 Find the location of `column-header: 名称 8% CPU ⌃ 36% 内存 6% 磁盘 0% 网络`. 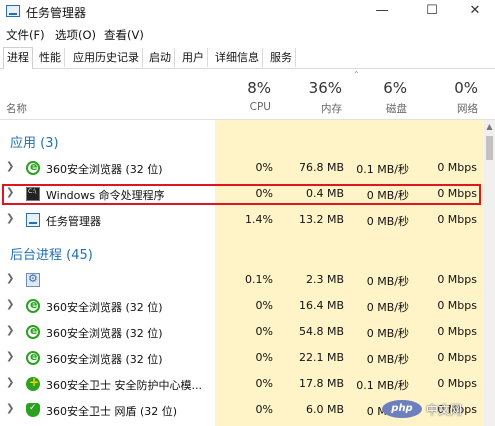

column-header: 名称 8% CPU ⌃ 36% 内存 6% 磁盘 0% 网络 is located at coordinates (247, 94).